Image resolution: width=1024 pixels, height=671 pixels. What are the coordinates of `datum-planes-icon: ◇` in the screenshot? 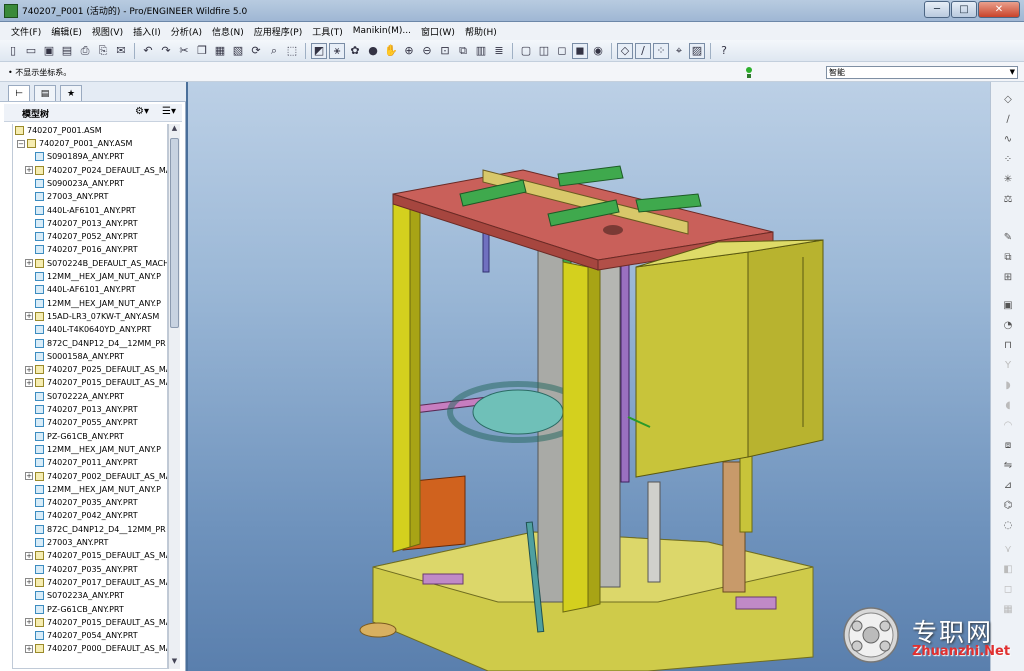 It's located at (625, 50).